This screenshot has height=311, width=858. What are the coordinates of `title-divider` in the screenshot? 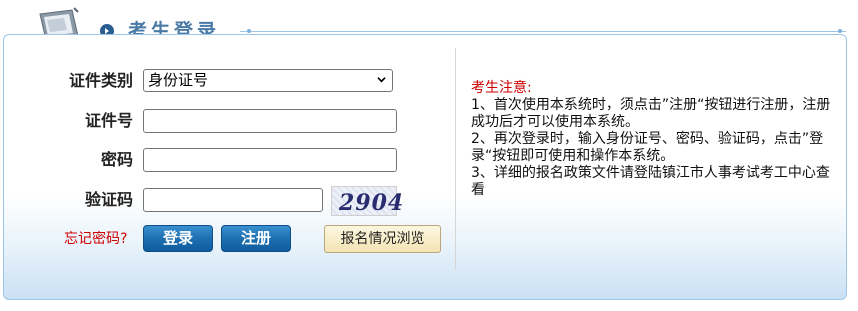 It's located at (543, 31).